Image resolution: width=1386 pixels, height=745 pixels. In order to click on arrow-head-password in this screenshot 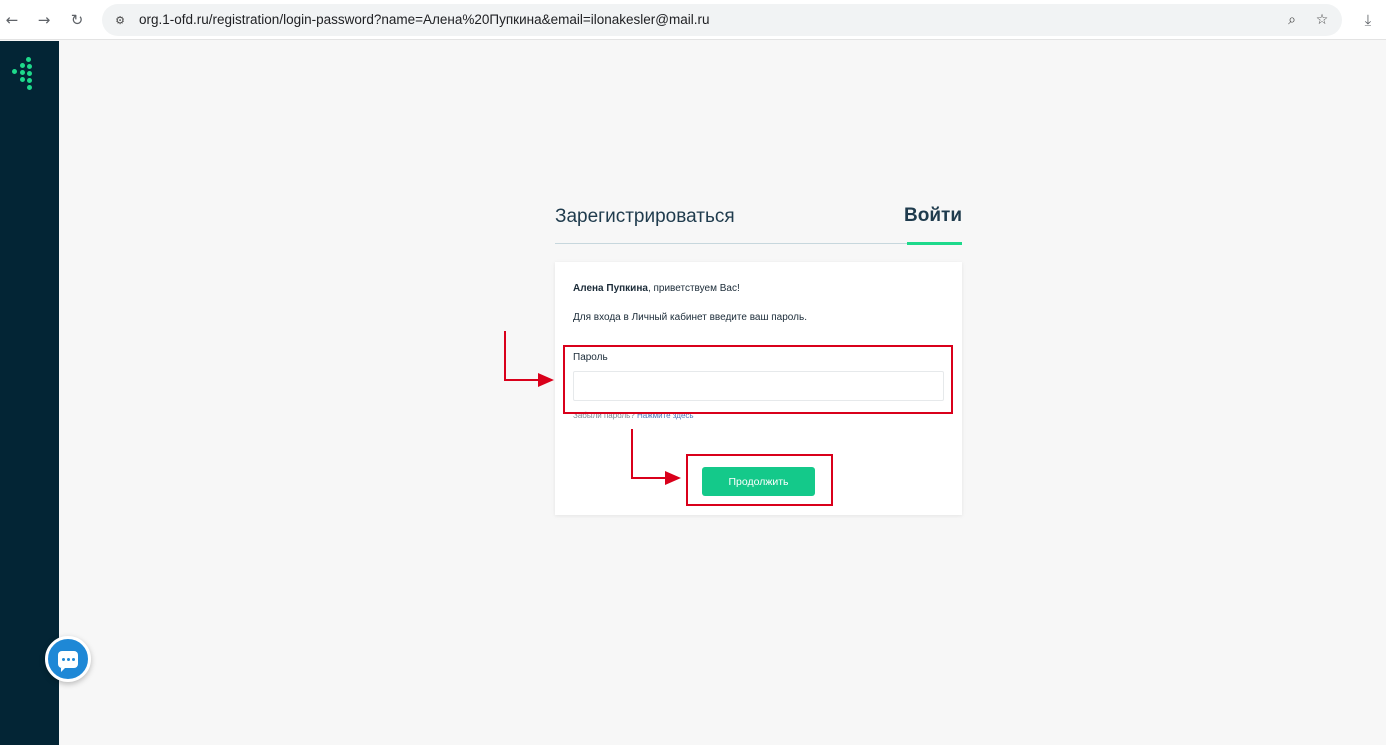, I will do `click(546, 380)`.